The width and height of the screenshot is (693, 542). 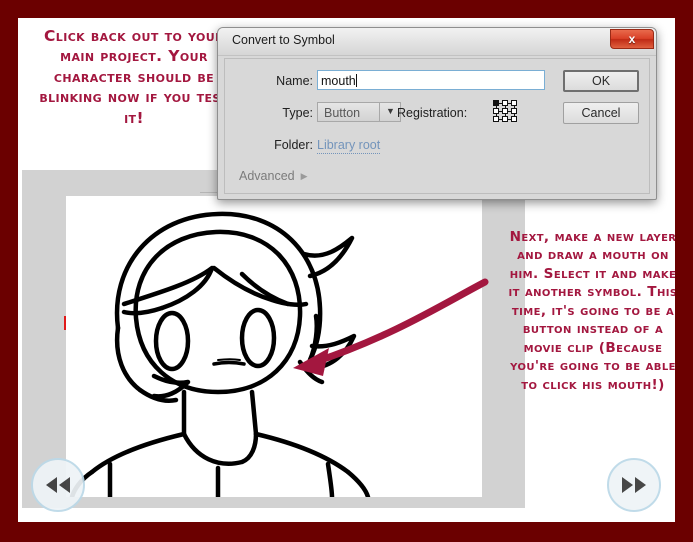 I want to click on dialog-title: Convert to Symbol, so click(x=283, y=40).